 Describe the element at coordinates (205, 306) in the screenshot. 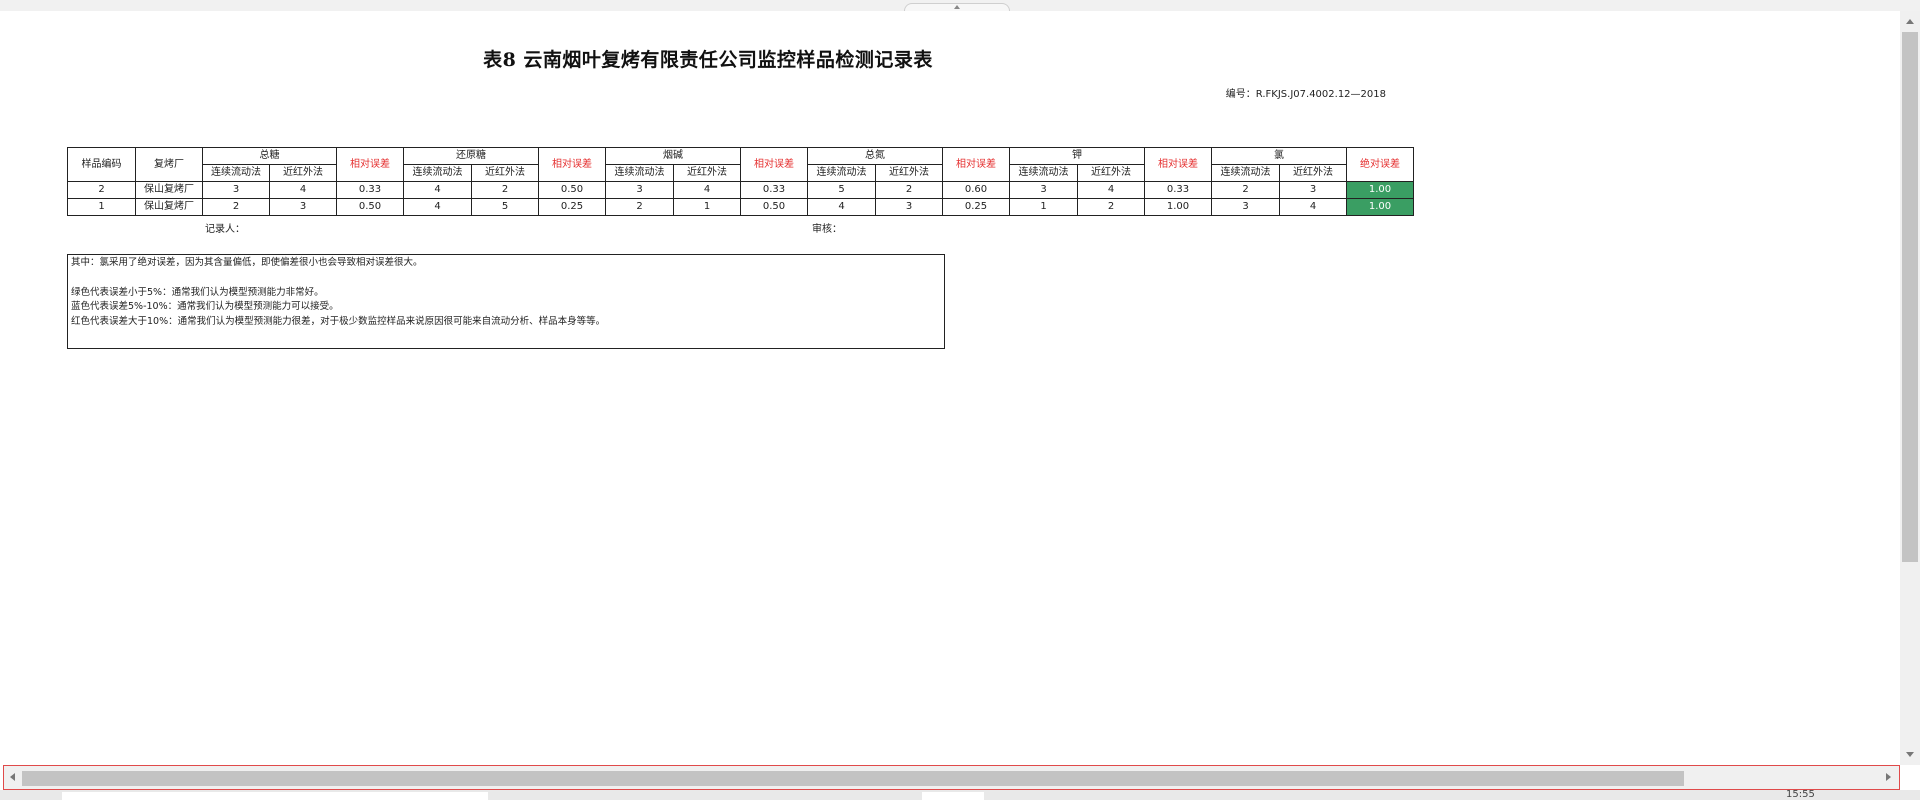

I see `note-line: 蓝色代表误差5%-10%：通常我们认为模型预测能力可以接受。` at that location.